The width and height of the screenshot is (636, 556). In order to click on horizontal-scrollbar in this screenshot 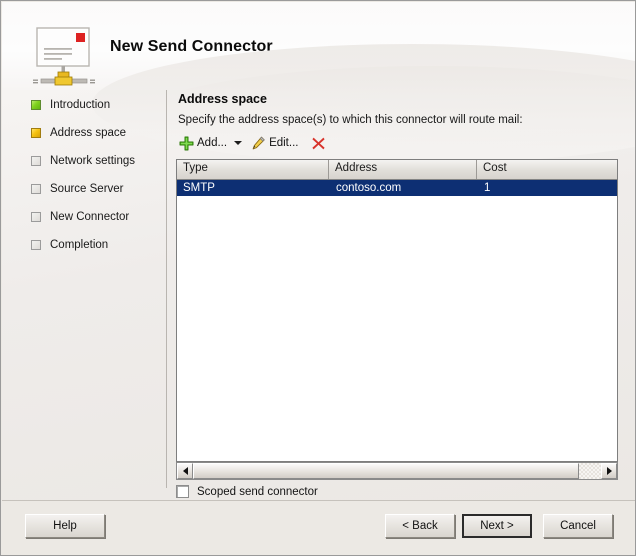, I will do `click(397, 471)`.